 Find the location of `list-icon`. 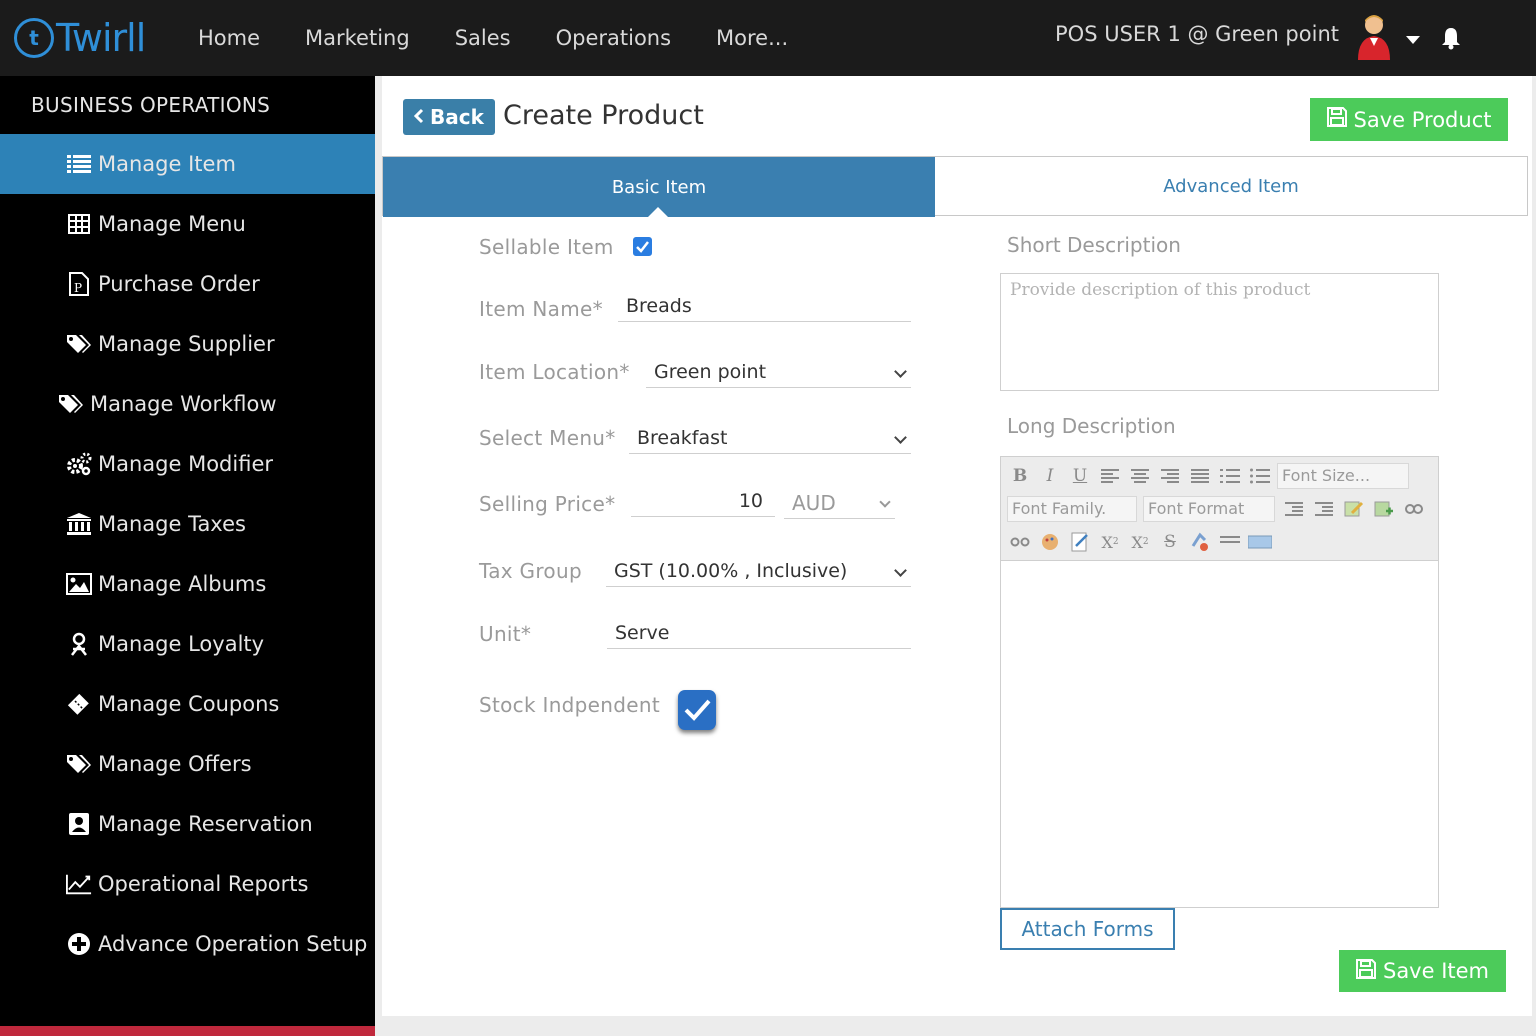

list-icon is located at coordinates (79, 164).